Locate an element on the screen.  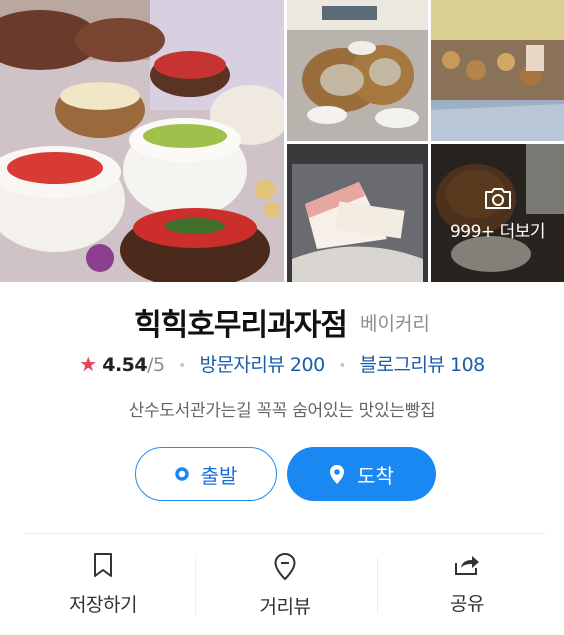
depart-button: 출발 is located at coordinates (206, 474).